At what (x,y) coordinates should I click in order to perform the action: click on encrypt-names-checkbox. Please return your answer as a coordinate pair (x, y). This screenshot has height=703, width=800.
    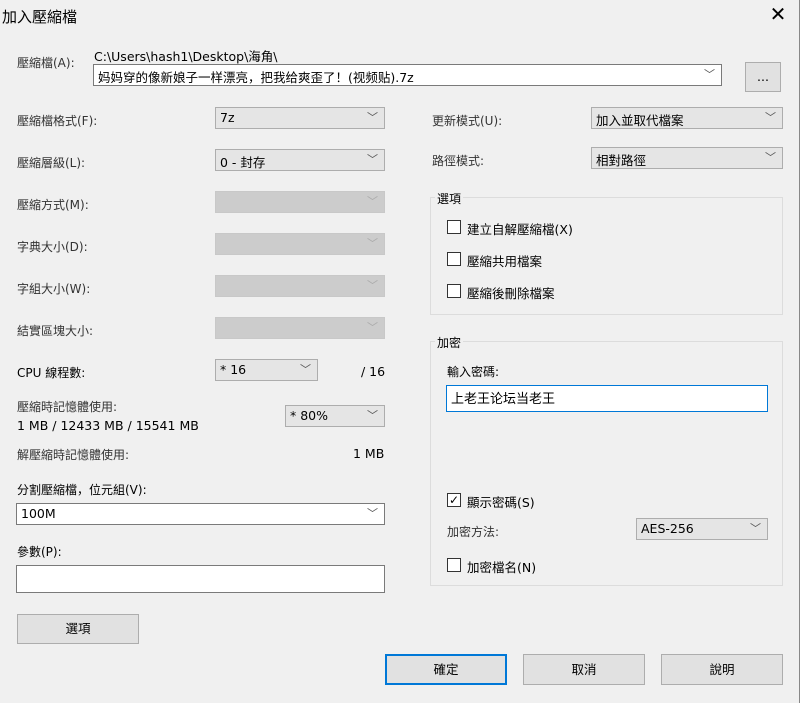
    Looking at the image, I should click on (454, 565).